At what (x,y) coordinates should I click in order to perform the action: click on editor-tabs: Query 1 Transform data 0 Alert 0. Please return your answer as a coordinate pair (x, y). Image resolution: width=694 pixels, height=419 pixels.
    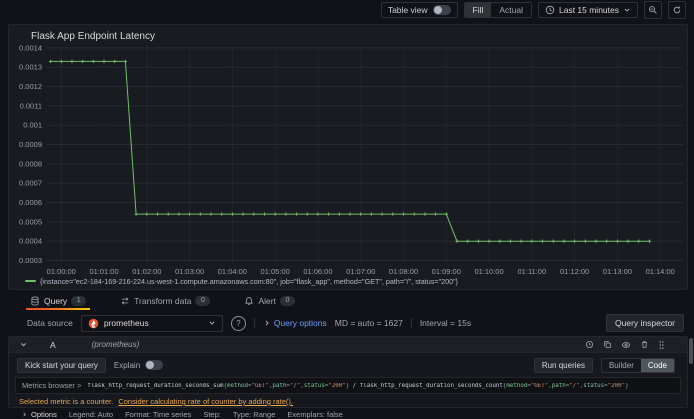
    Looking at the image, I should click on (347, 301).